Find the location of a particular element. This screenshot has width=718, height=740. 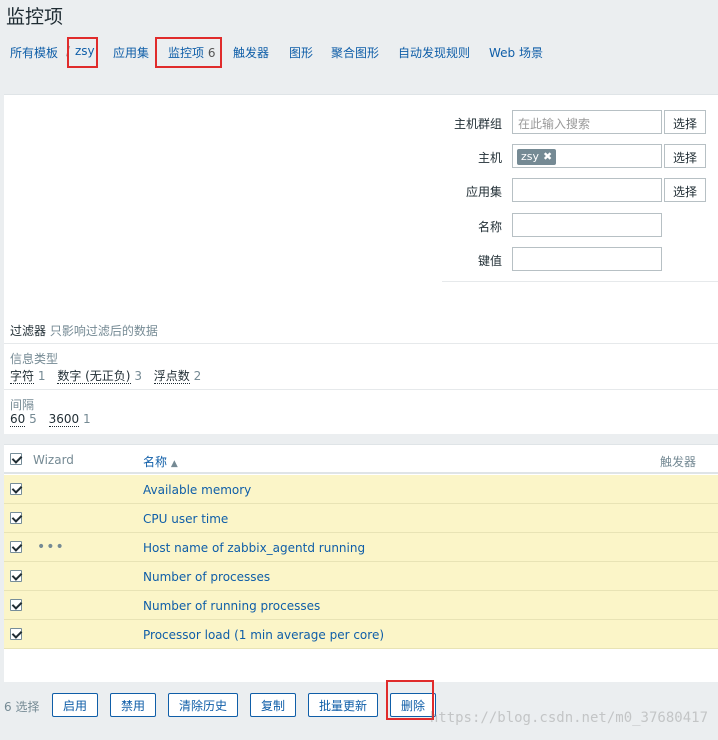

table-row: Number of running processes is located at coordinates (361, 605).